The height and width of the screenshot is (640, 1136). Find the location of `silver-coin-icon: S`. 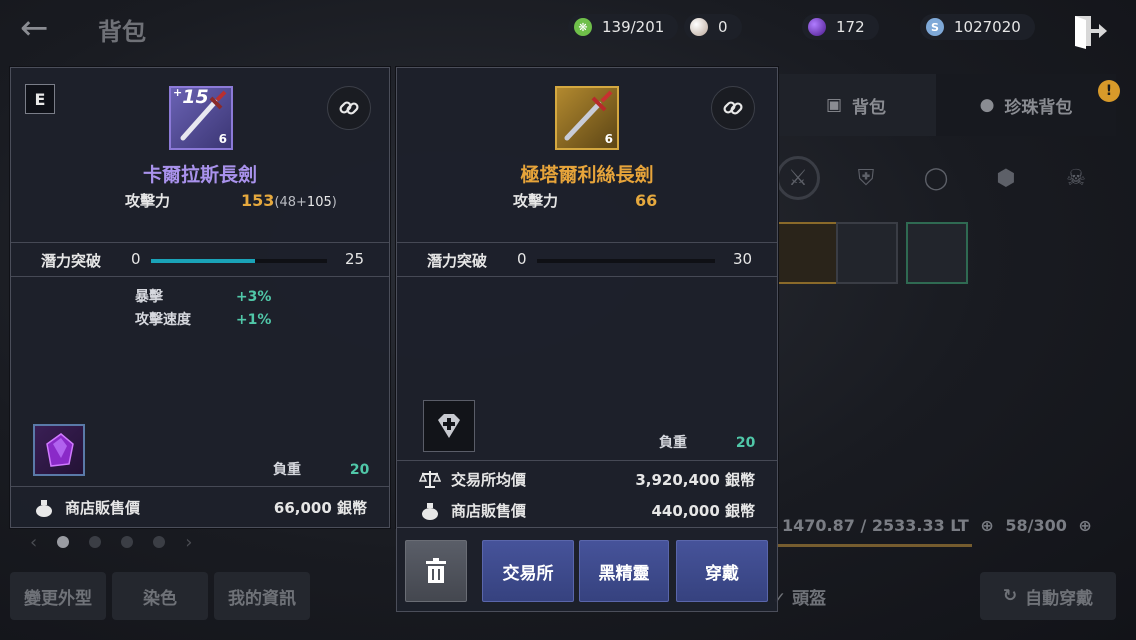

silver-coin-icon: S is located at coordinates (935, 27).